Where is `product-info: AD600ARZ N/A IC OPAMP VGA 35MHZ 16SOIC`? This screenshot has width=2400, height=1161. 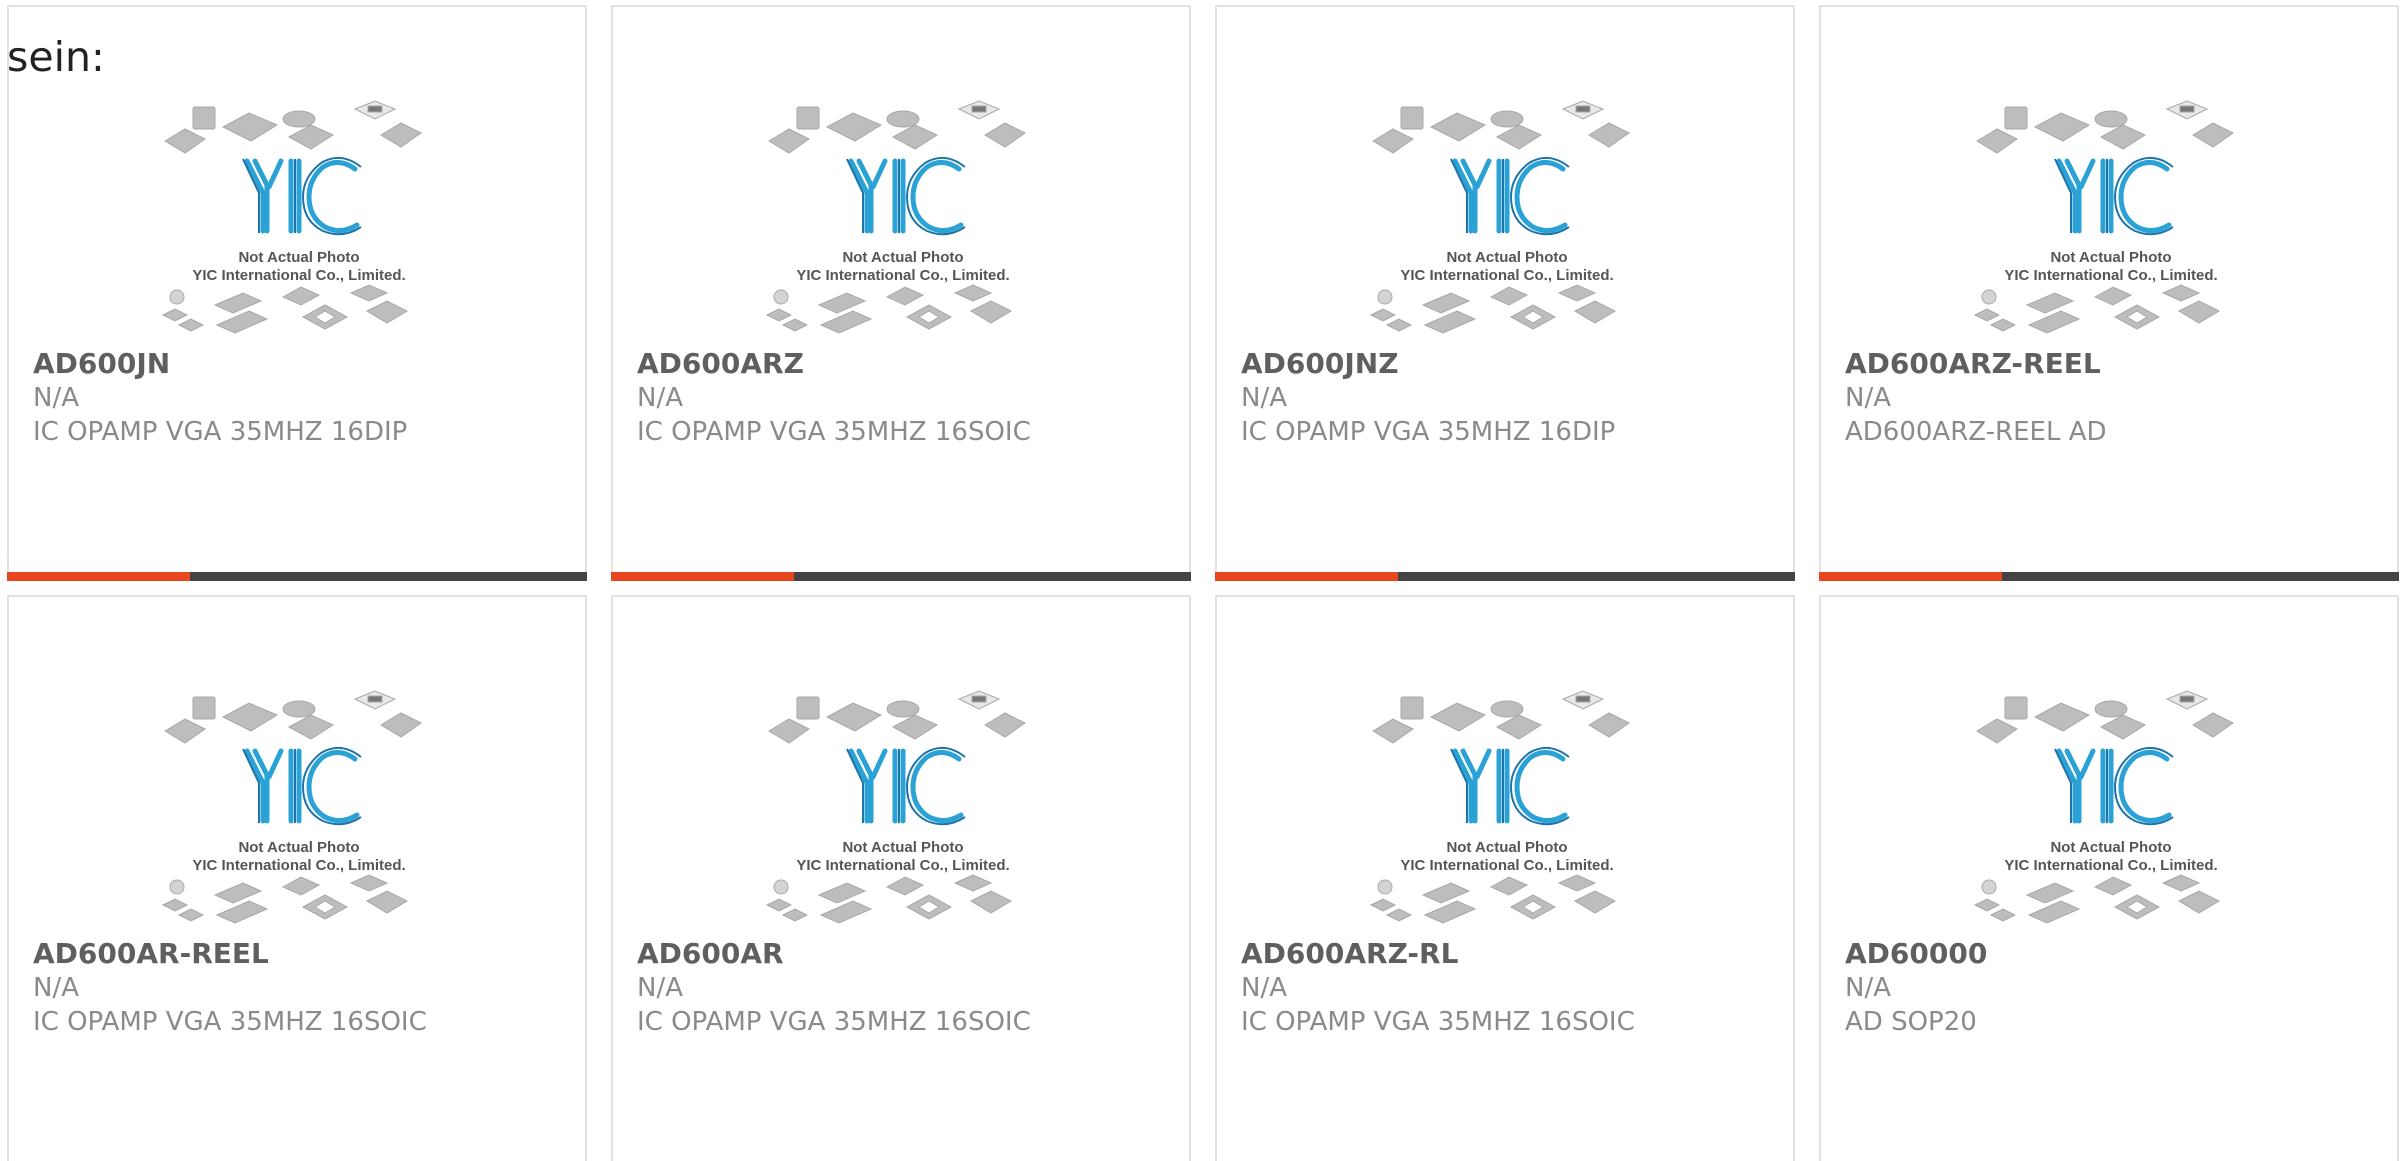
product-info: AD600ARZ N/A IC OPAMP VGA 35MHZ 16SOIC is located at coordinates (905, 398).